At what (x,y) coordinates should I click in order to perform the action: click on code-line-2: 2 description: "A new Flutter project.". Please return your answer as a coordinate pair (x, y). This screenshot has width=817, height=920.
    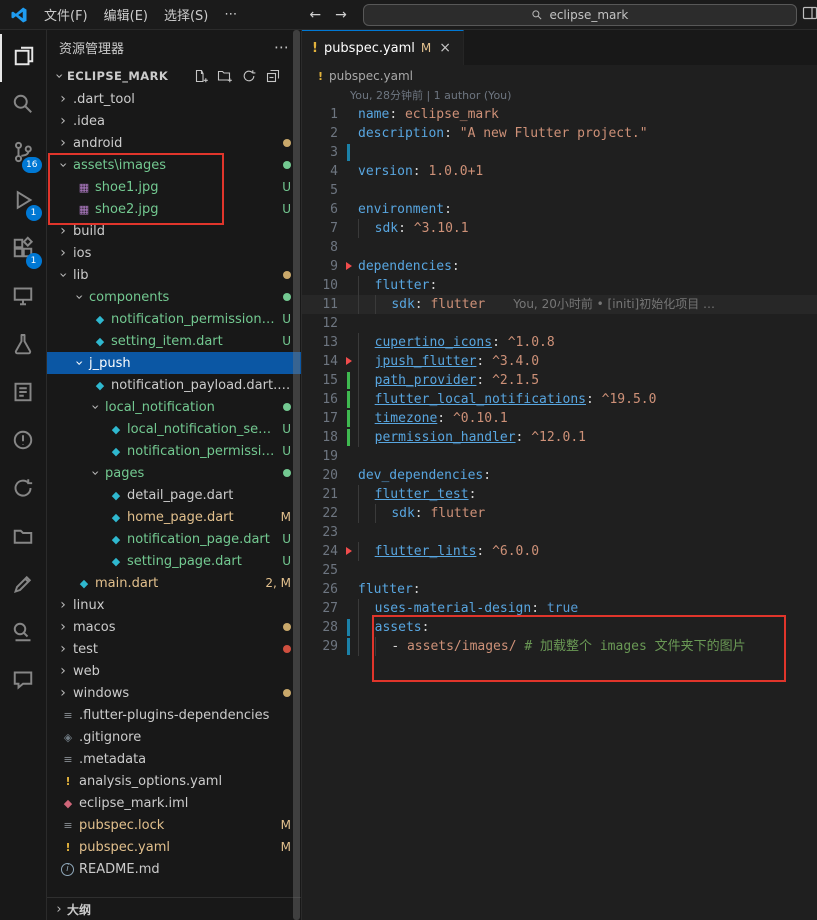
    Looking at the image, I should click on (559, 133).